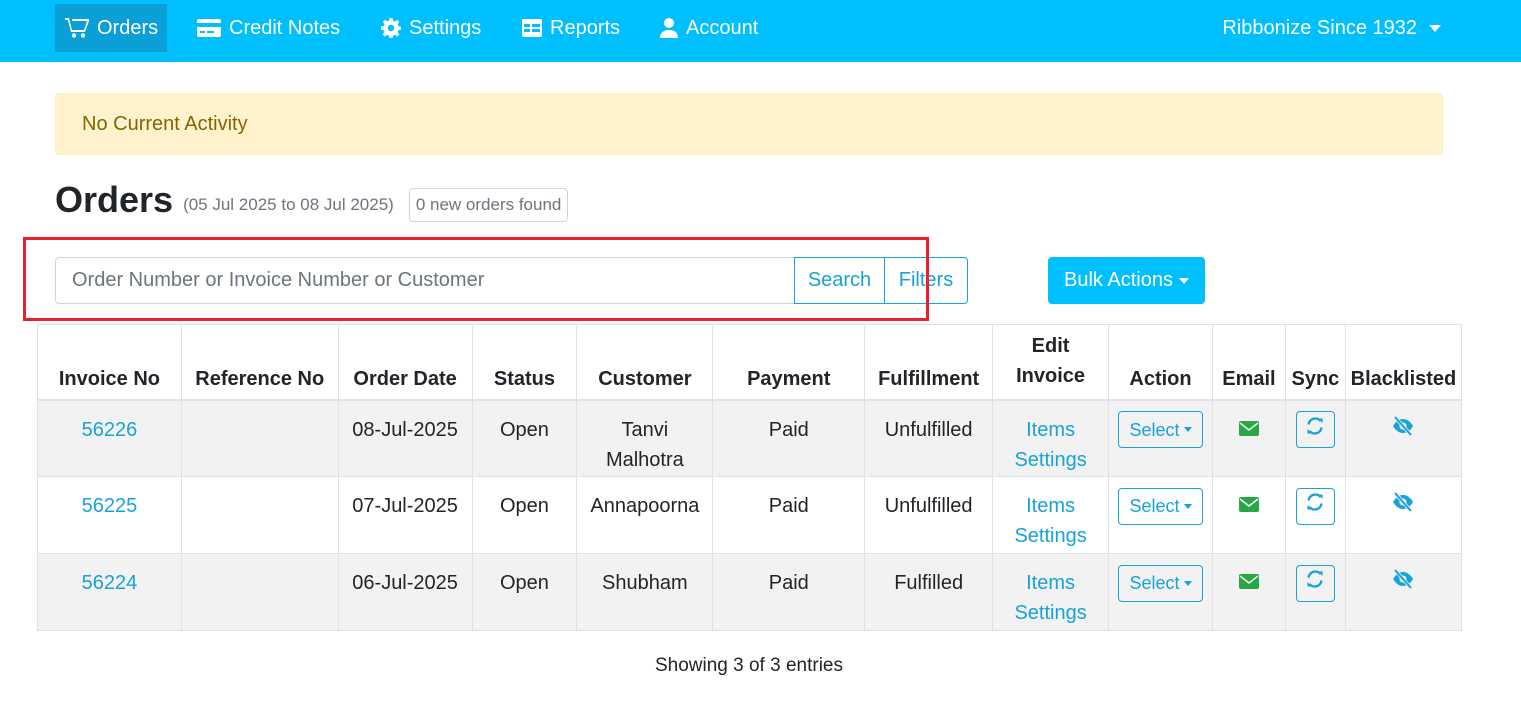 This screenshot has height=719, width=1521. Describe the element at coordinates (524, 362) in the screenshot. I see `col-status: Status` at that location.